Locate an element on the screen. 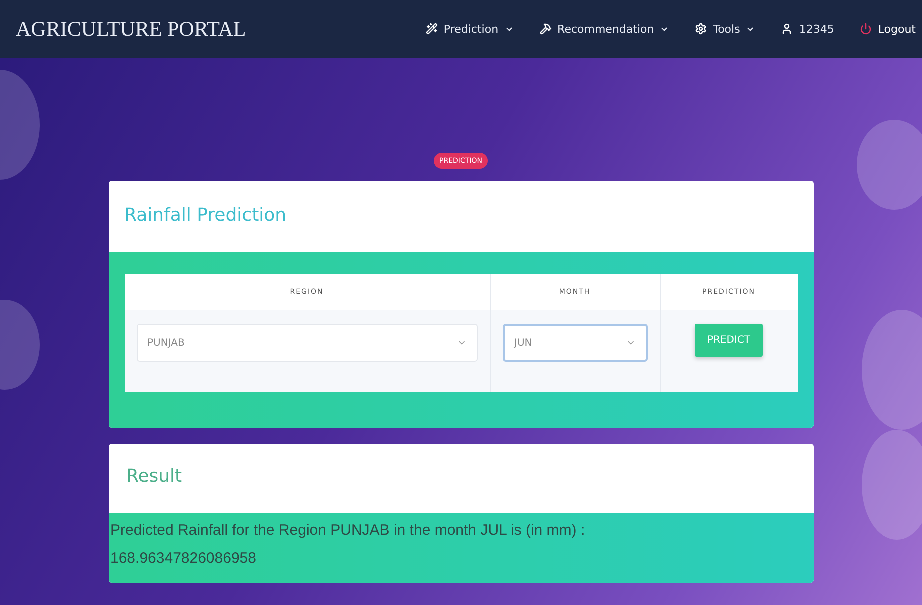 Image resolution: width=922 pixels, height=605 pixels. brand-title: AGRICULTURE PORTAL is located at coordinates (221, 29).